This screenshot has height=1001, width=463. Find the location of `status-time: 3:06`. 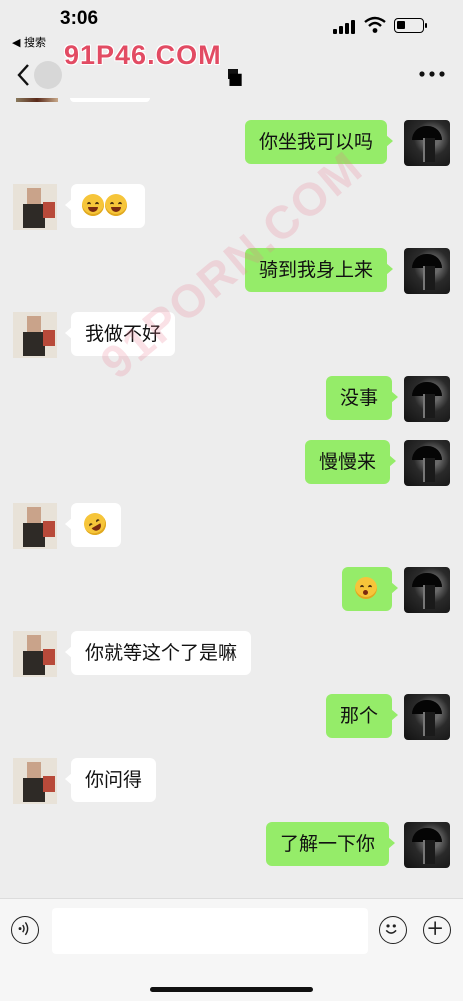

status-time: 3:06 is located at coordinates (79, 18).